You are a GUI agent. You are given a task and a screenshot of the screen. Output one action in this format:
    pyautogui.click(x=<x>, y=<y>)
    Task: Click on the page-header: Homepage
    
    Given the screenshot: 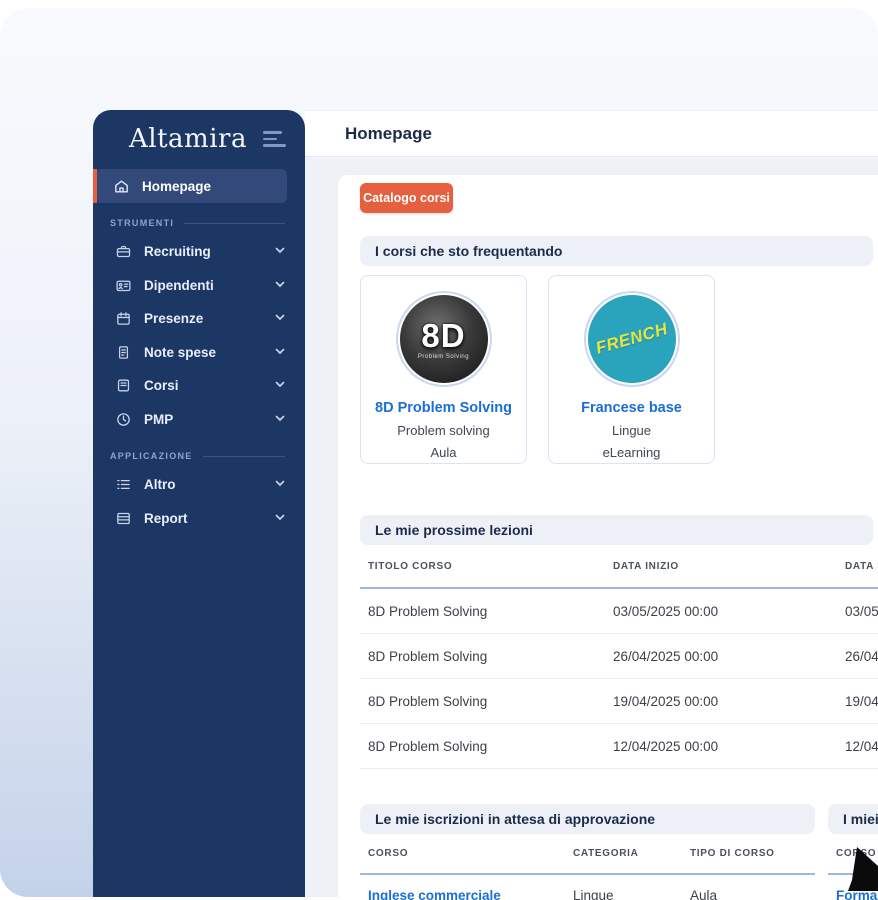 What is the action you would take?
    pyautogui.click(x=591, y=133)
    